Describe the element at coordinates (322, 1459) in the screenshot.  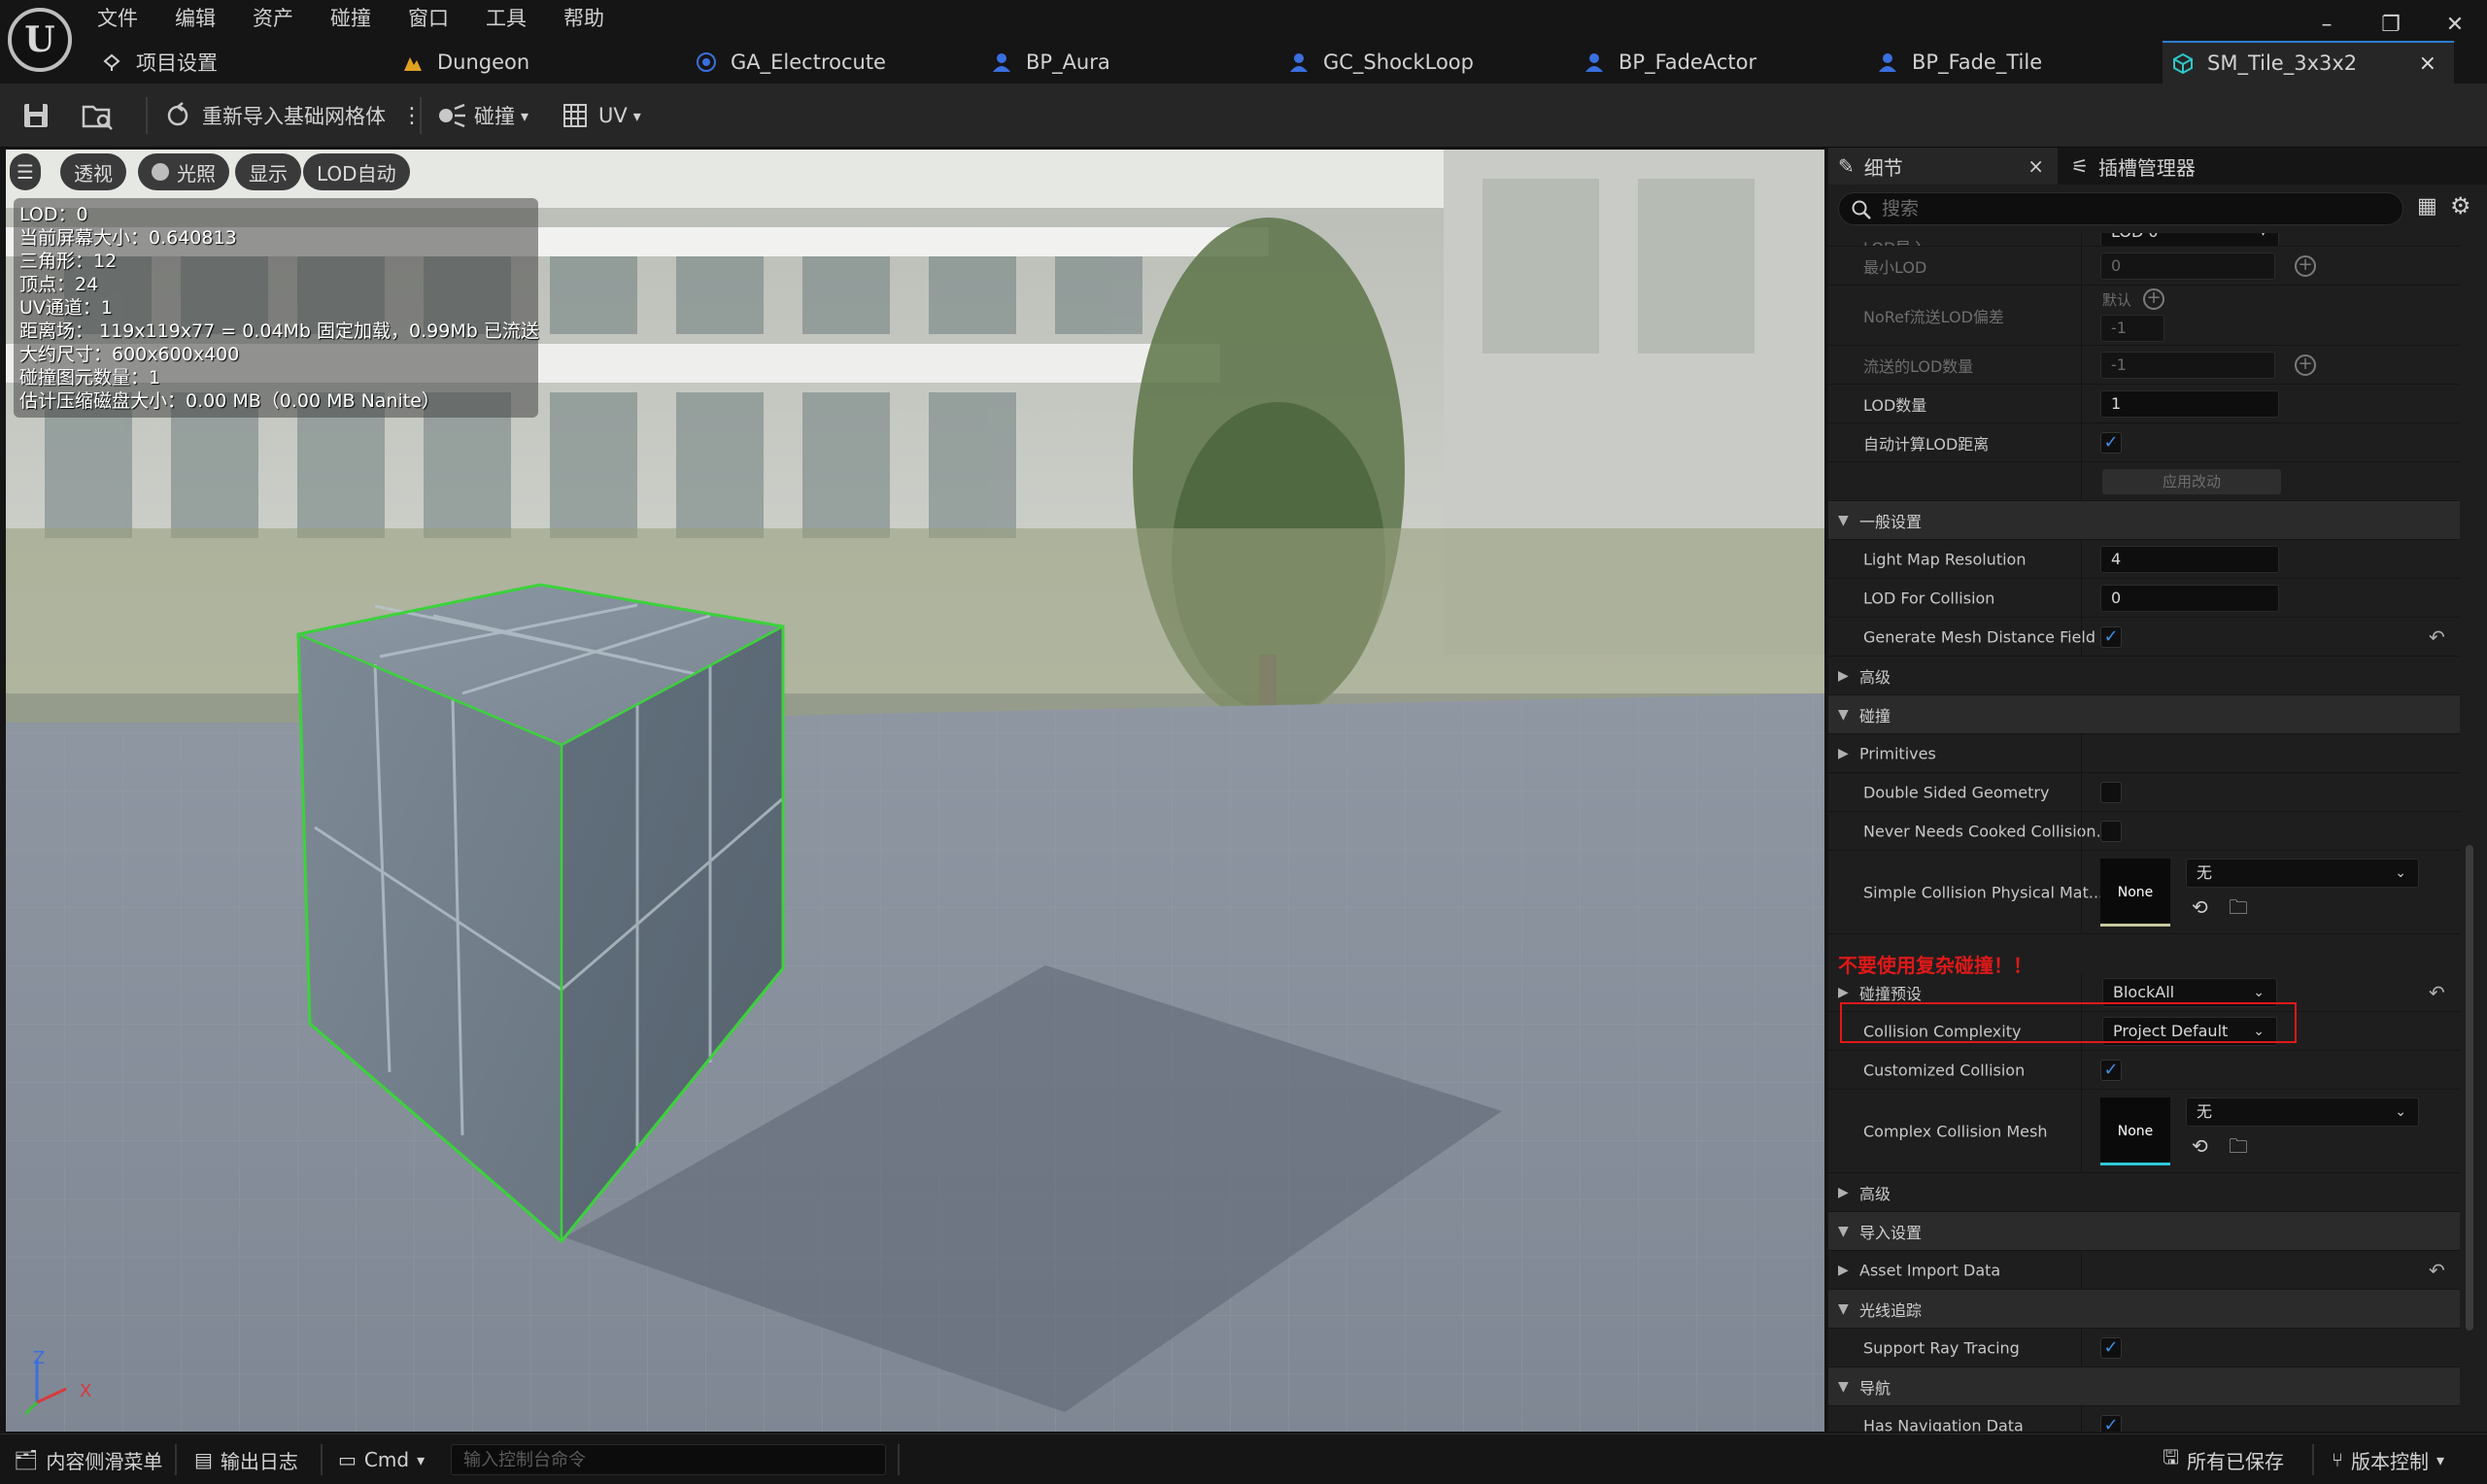
I see `statusbar-separator` at that location.